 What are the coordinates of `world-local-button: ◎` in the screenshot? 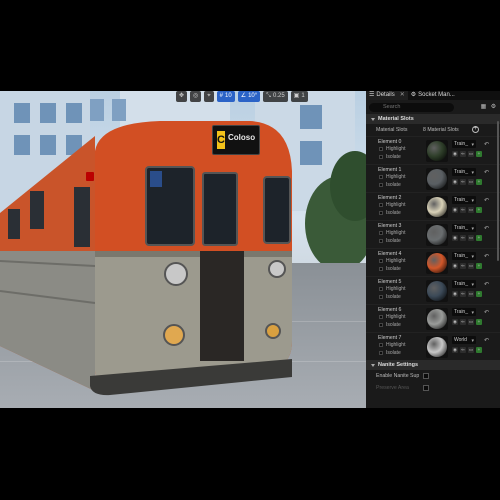 It's located at (196, 96).